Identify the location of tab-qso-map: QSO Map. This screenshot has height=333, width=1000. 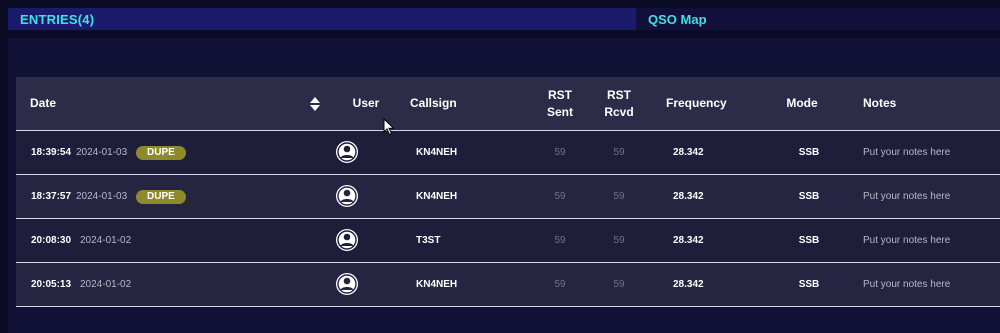
(818, 19).